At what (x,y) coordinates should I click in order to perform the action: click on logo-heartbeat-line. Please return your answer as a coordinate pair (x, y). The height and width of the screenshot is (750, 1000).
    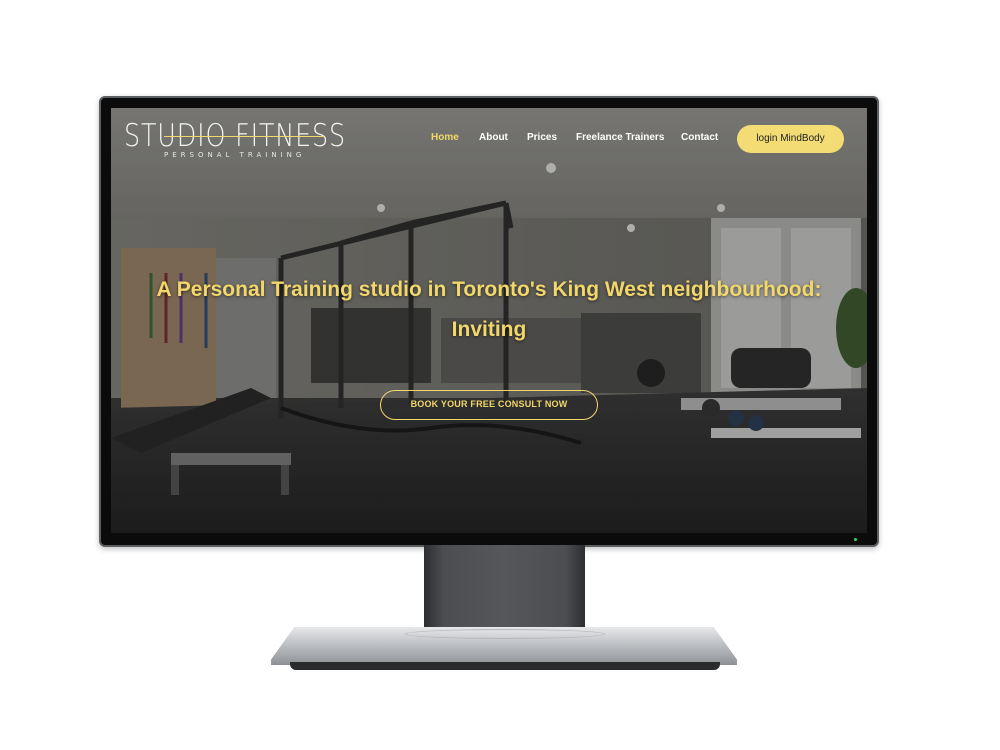
    Looking at the image, I should click on (244, 136).